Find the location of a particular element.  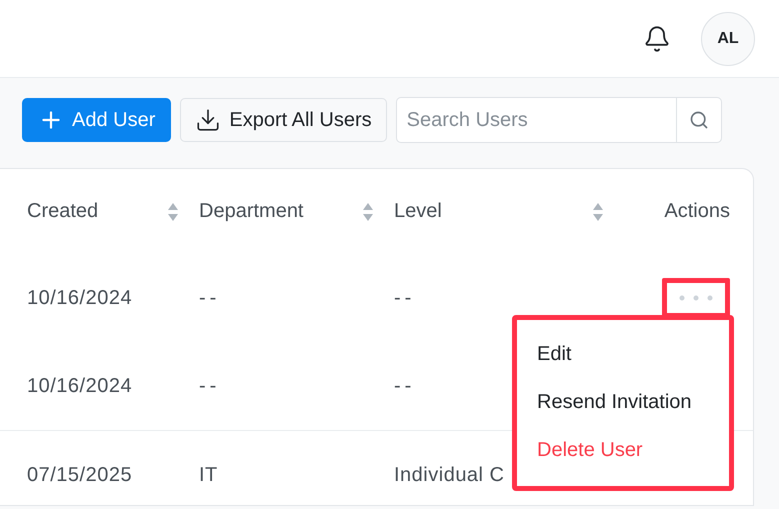

export-button: Export All Users is located at coordinates (283, 120).